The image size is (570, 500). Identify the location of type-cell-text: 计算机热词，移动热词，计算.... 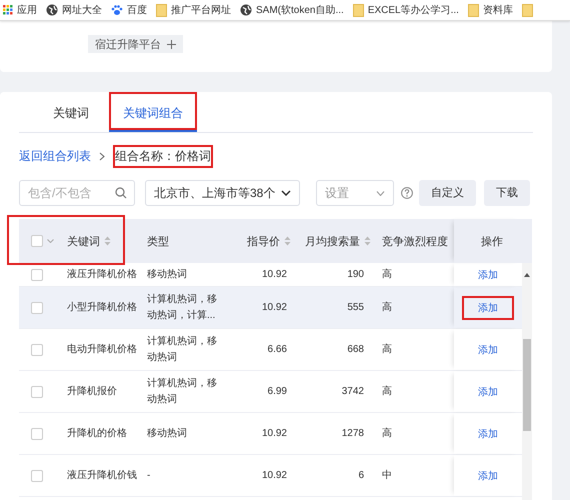
(182, 307).